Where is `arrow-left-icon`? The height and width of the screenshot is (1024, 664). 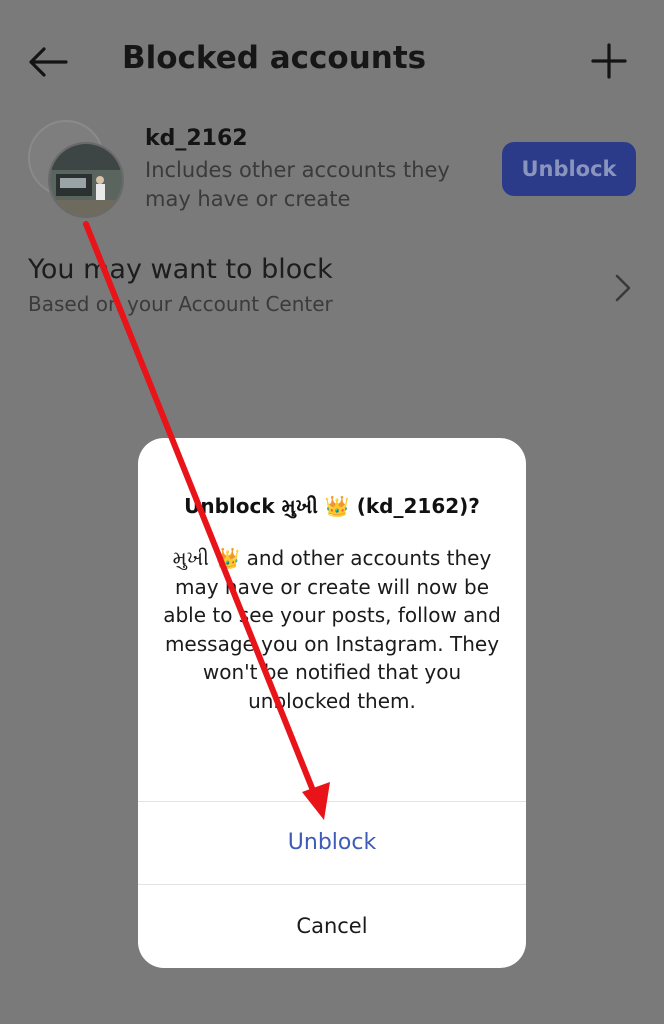
arrow-left-icon is located at coordinates (48, 62).